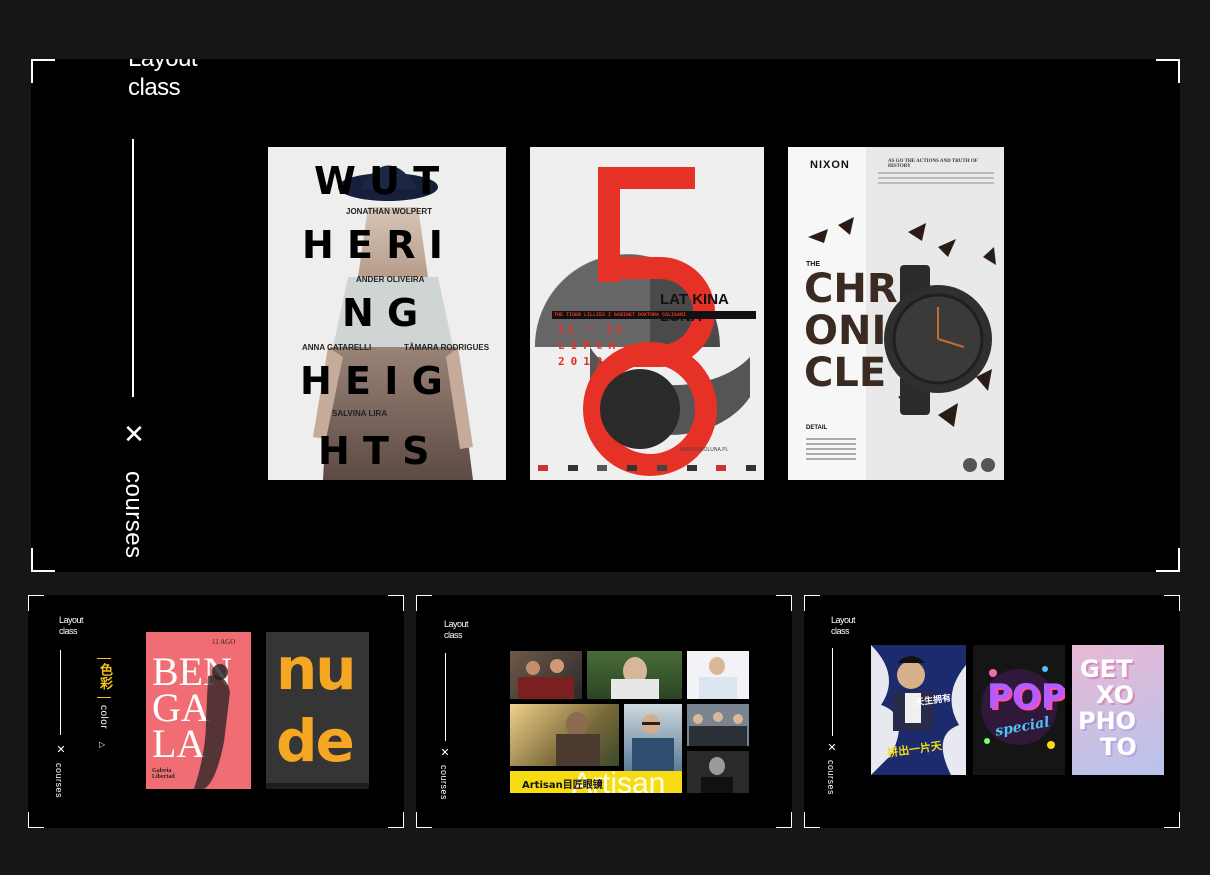 Image resolution: width=1210 pixels, height=875 pixels. I want to click on photo-glasses-man, so click(653, 737).